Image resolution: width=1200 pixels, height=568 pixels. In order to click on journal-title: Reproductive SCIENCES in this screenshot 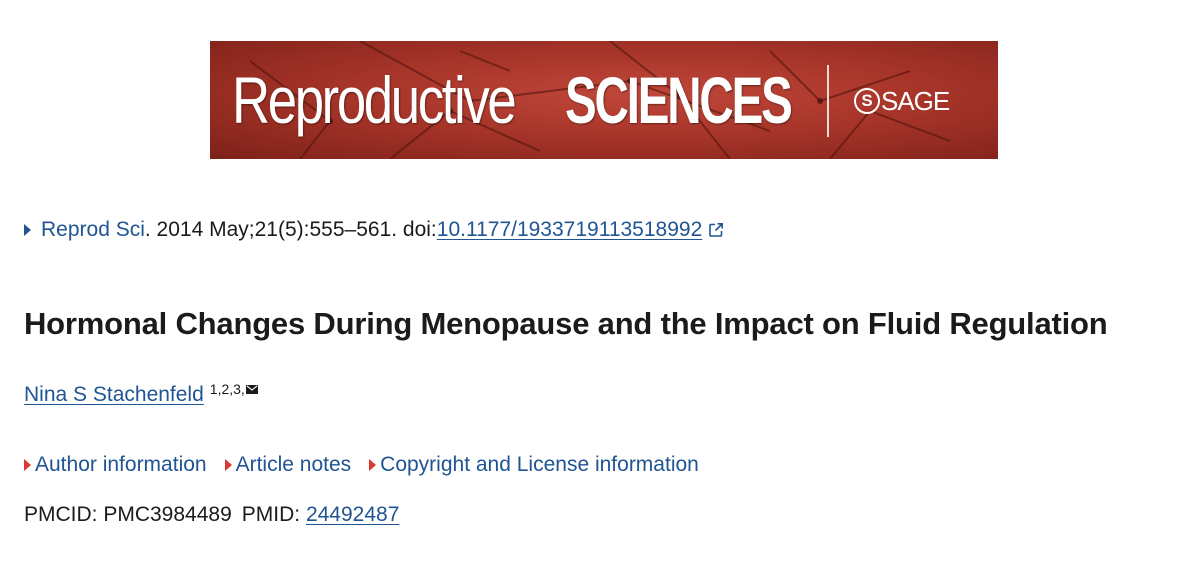, I will do `click(512, 100)`.